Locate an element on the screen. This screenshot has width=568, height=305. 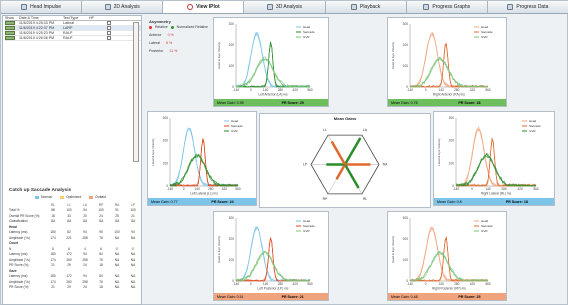
x-tick-label: 140 is located at coordinates (488, 189).